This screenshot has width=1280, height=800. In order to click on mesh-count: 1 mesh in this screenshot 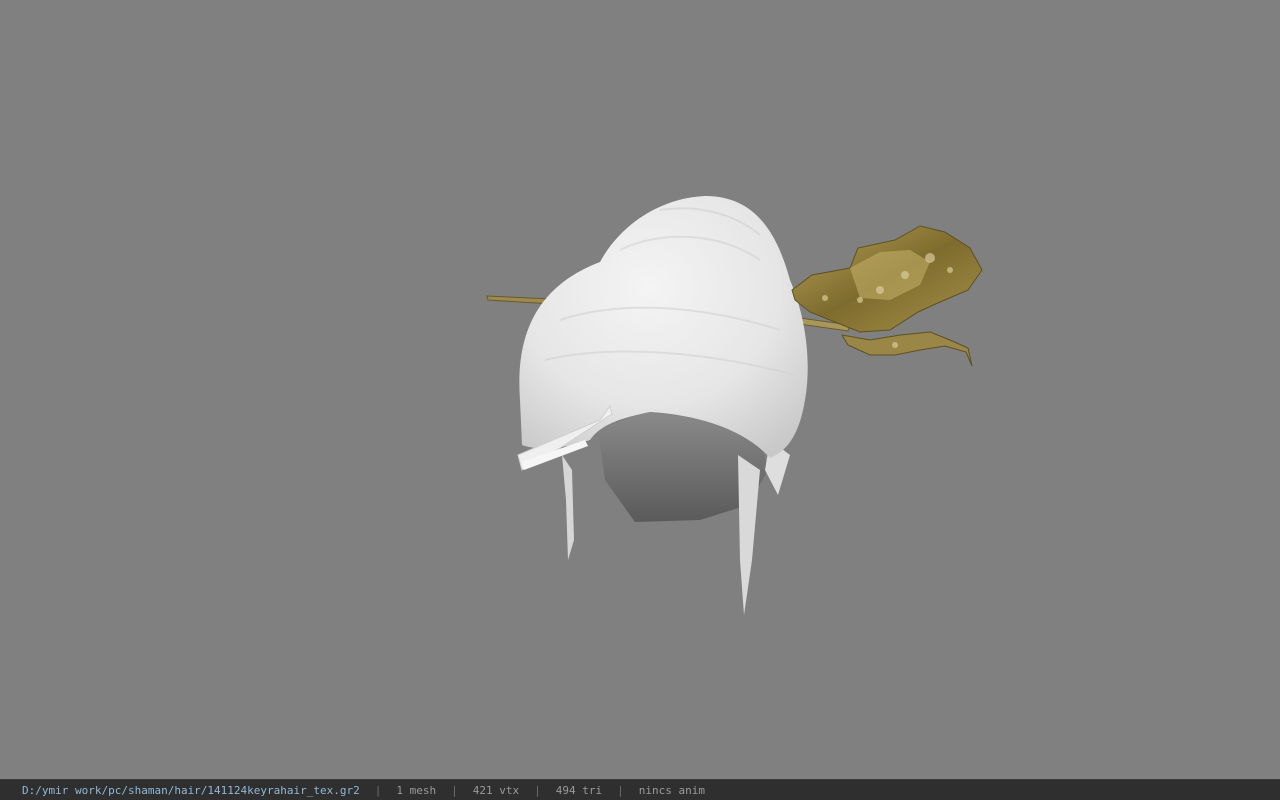, I will do `click(416, 790)`.